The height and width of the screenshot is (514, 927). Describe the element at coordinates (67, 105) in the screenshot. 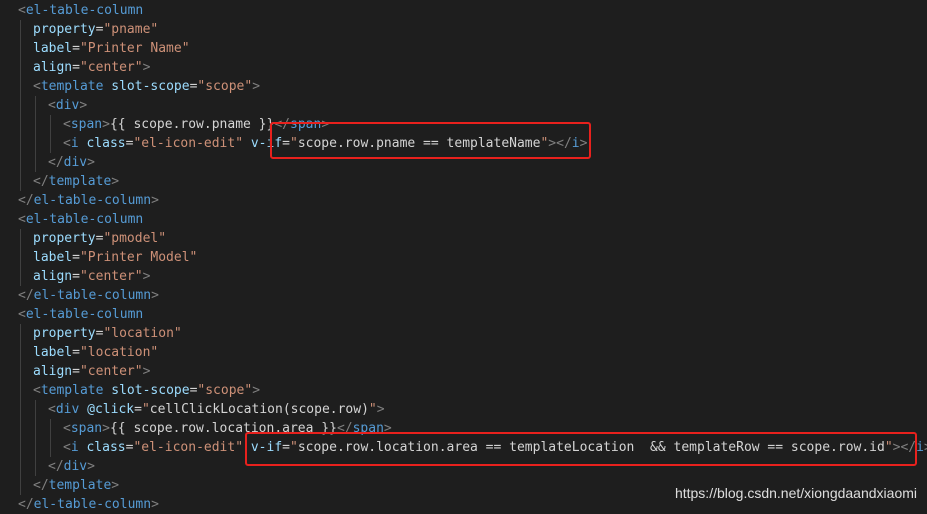

I see `code-text: <div>` at that location.